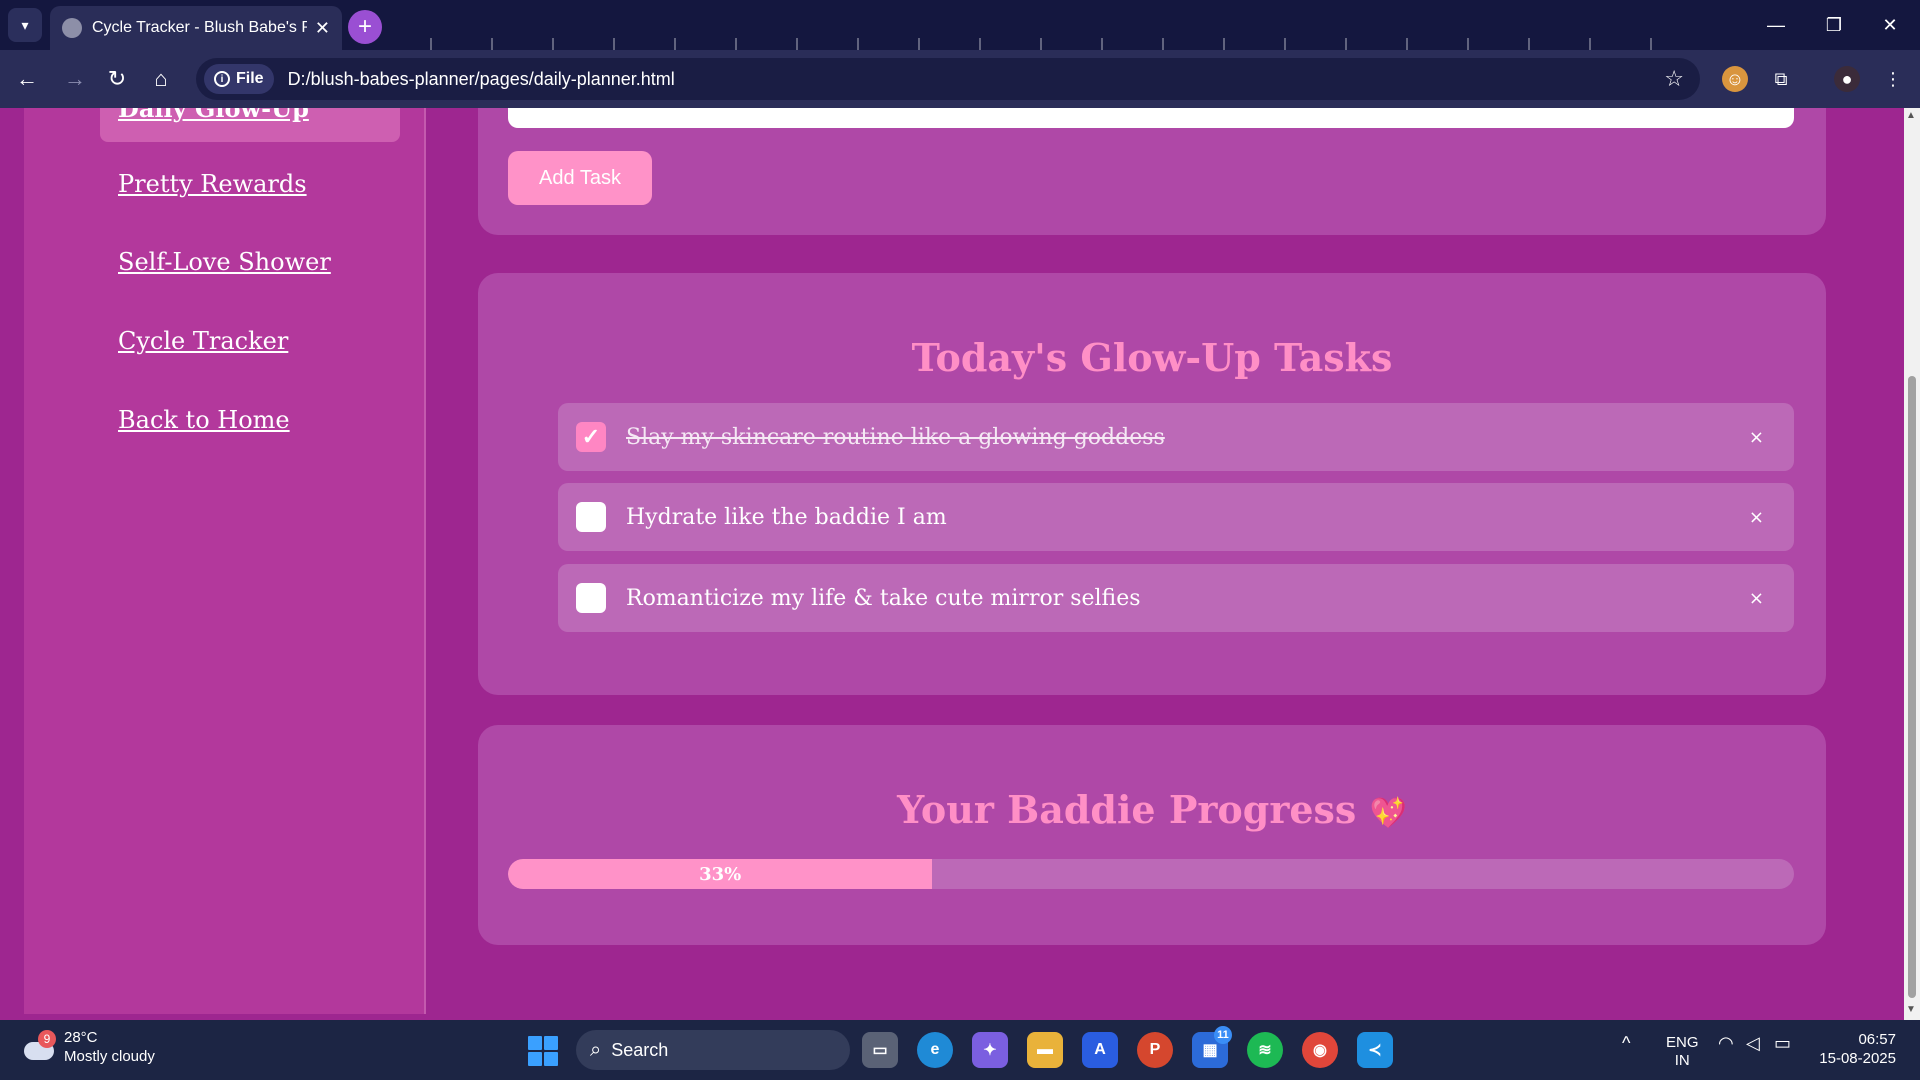 Image resolution: width=1920 pixels, height=1080 pixels. I want to click on chevron-down-icon: ▾, so click(25, 24).